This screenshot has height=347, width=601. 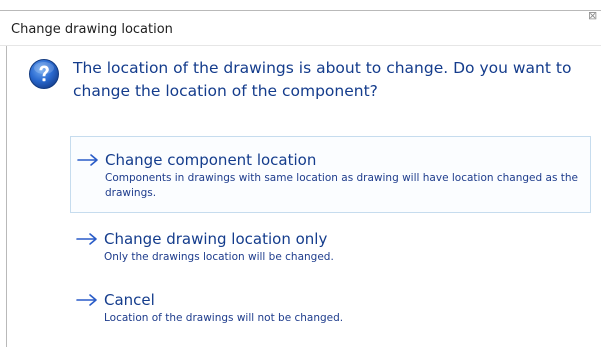 I want to click on command-label: Change component location, so click(x=211, y=160).